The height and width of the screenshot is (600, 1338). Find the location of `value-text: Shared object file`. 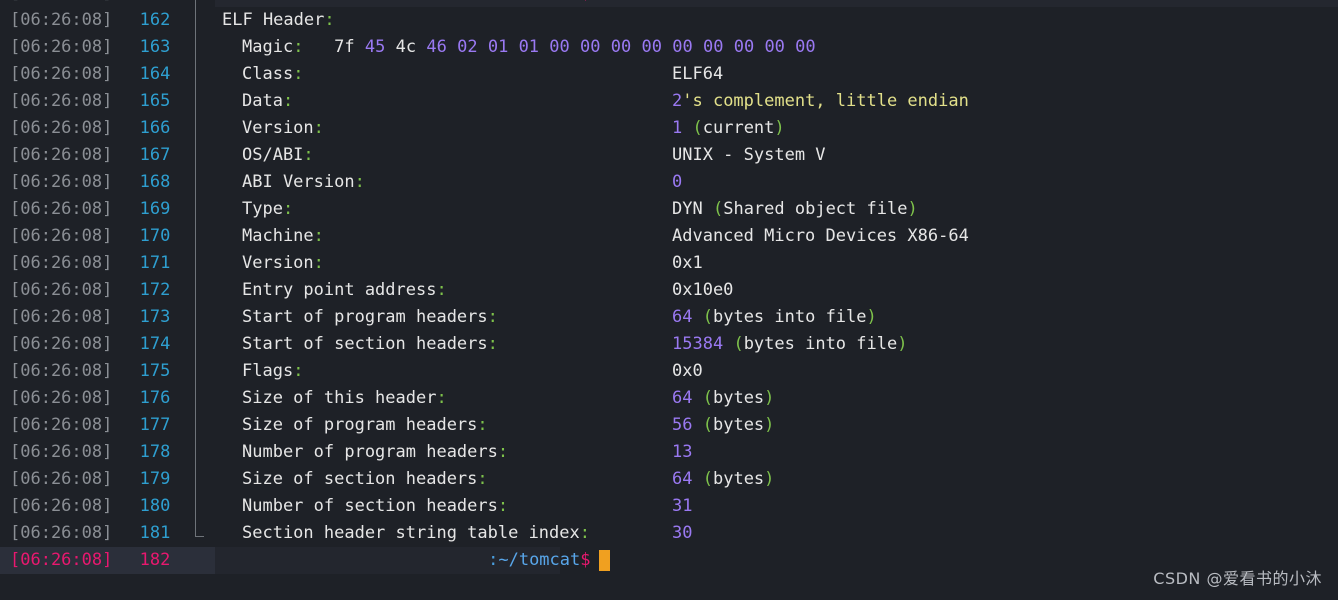

value-text: Shared object file is located at coordinates (815, 209).